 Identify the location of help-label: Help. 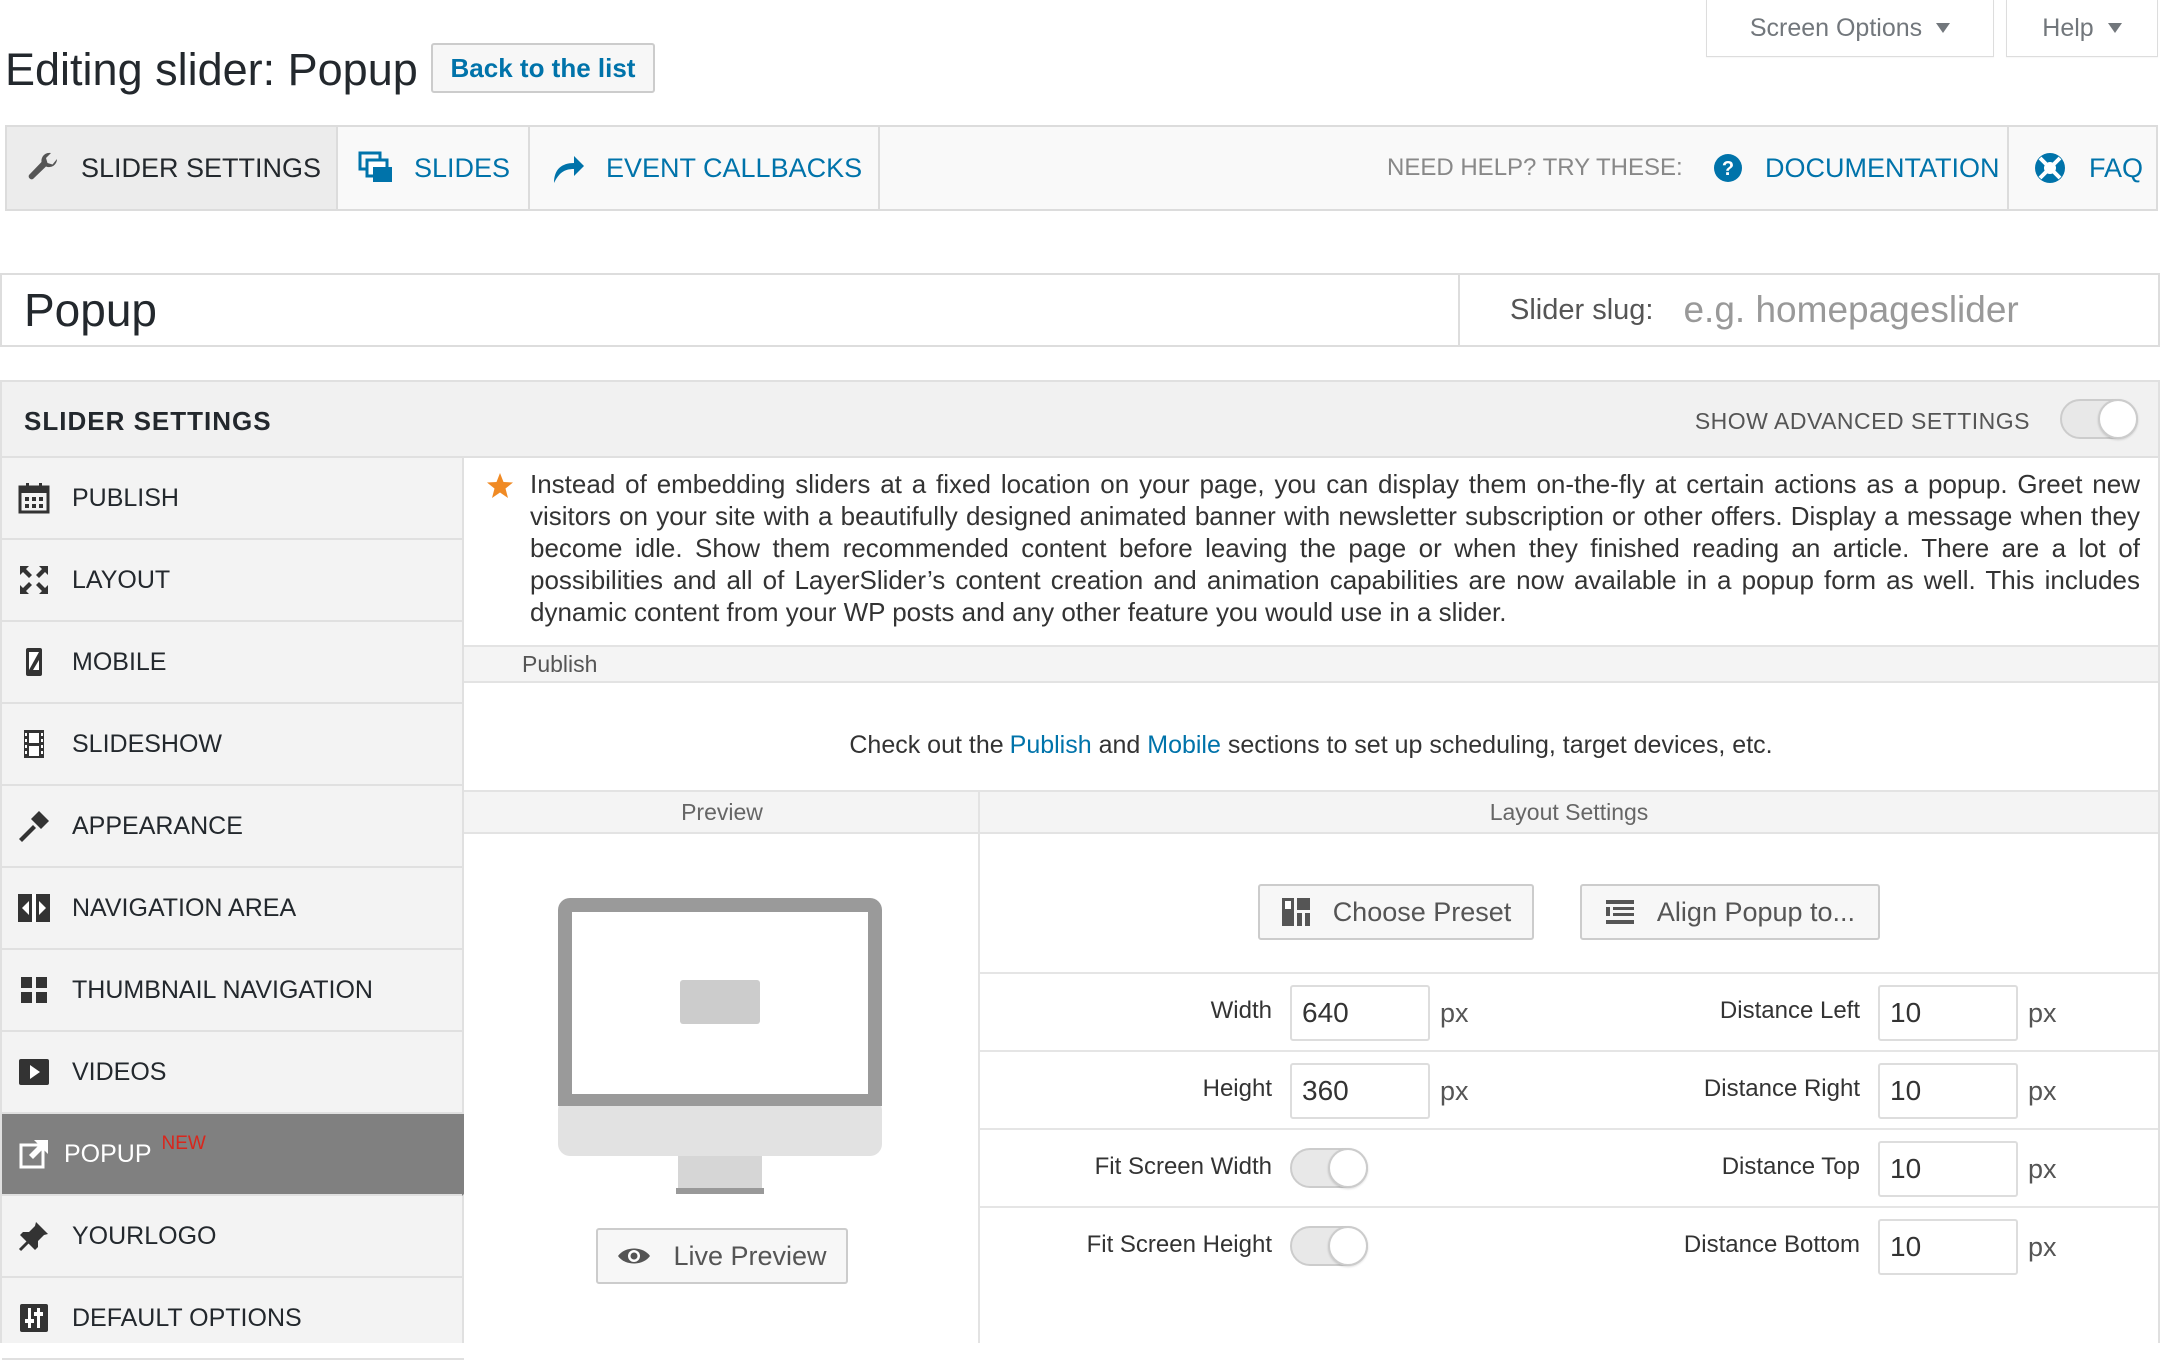
(2068, 27).